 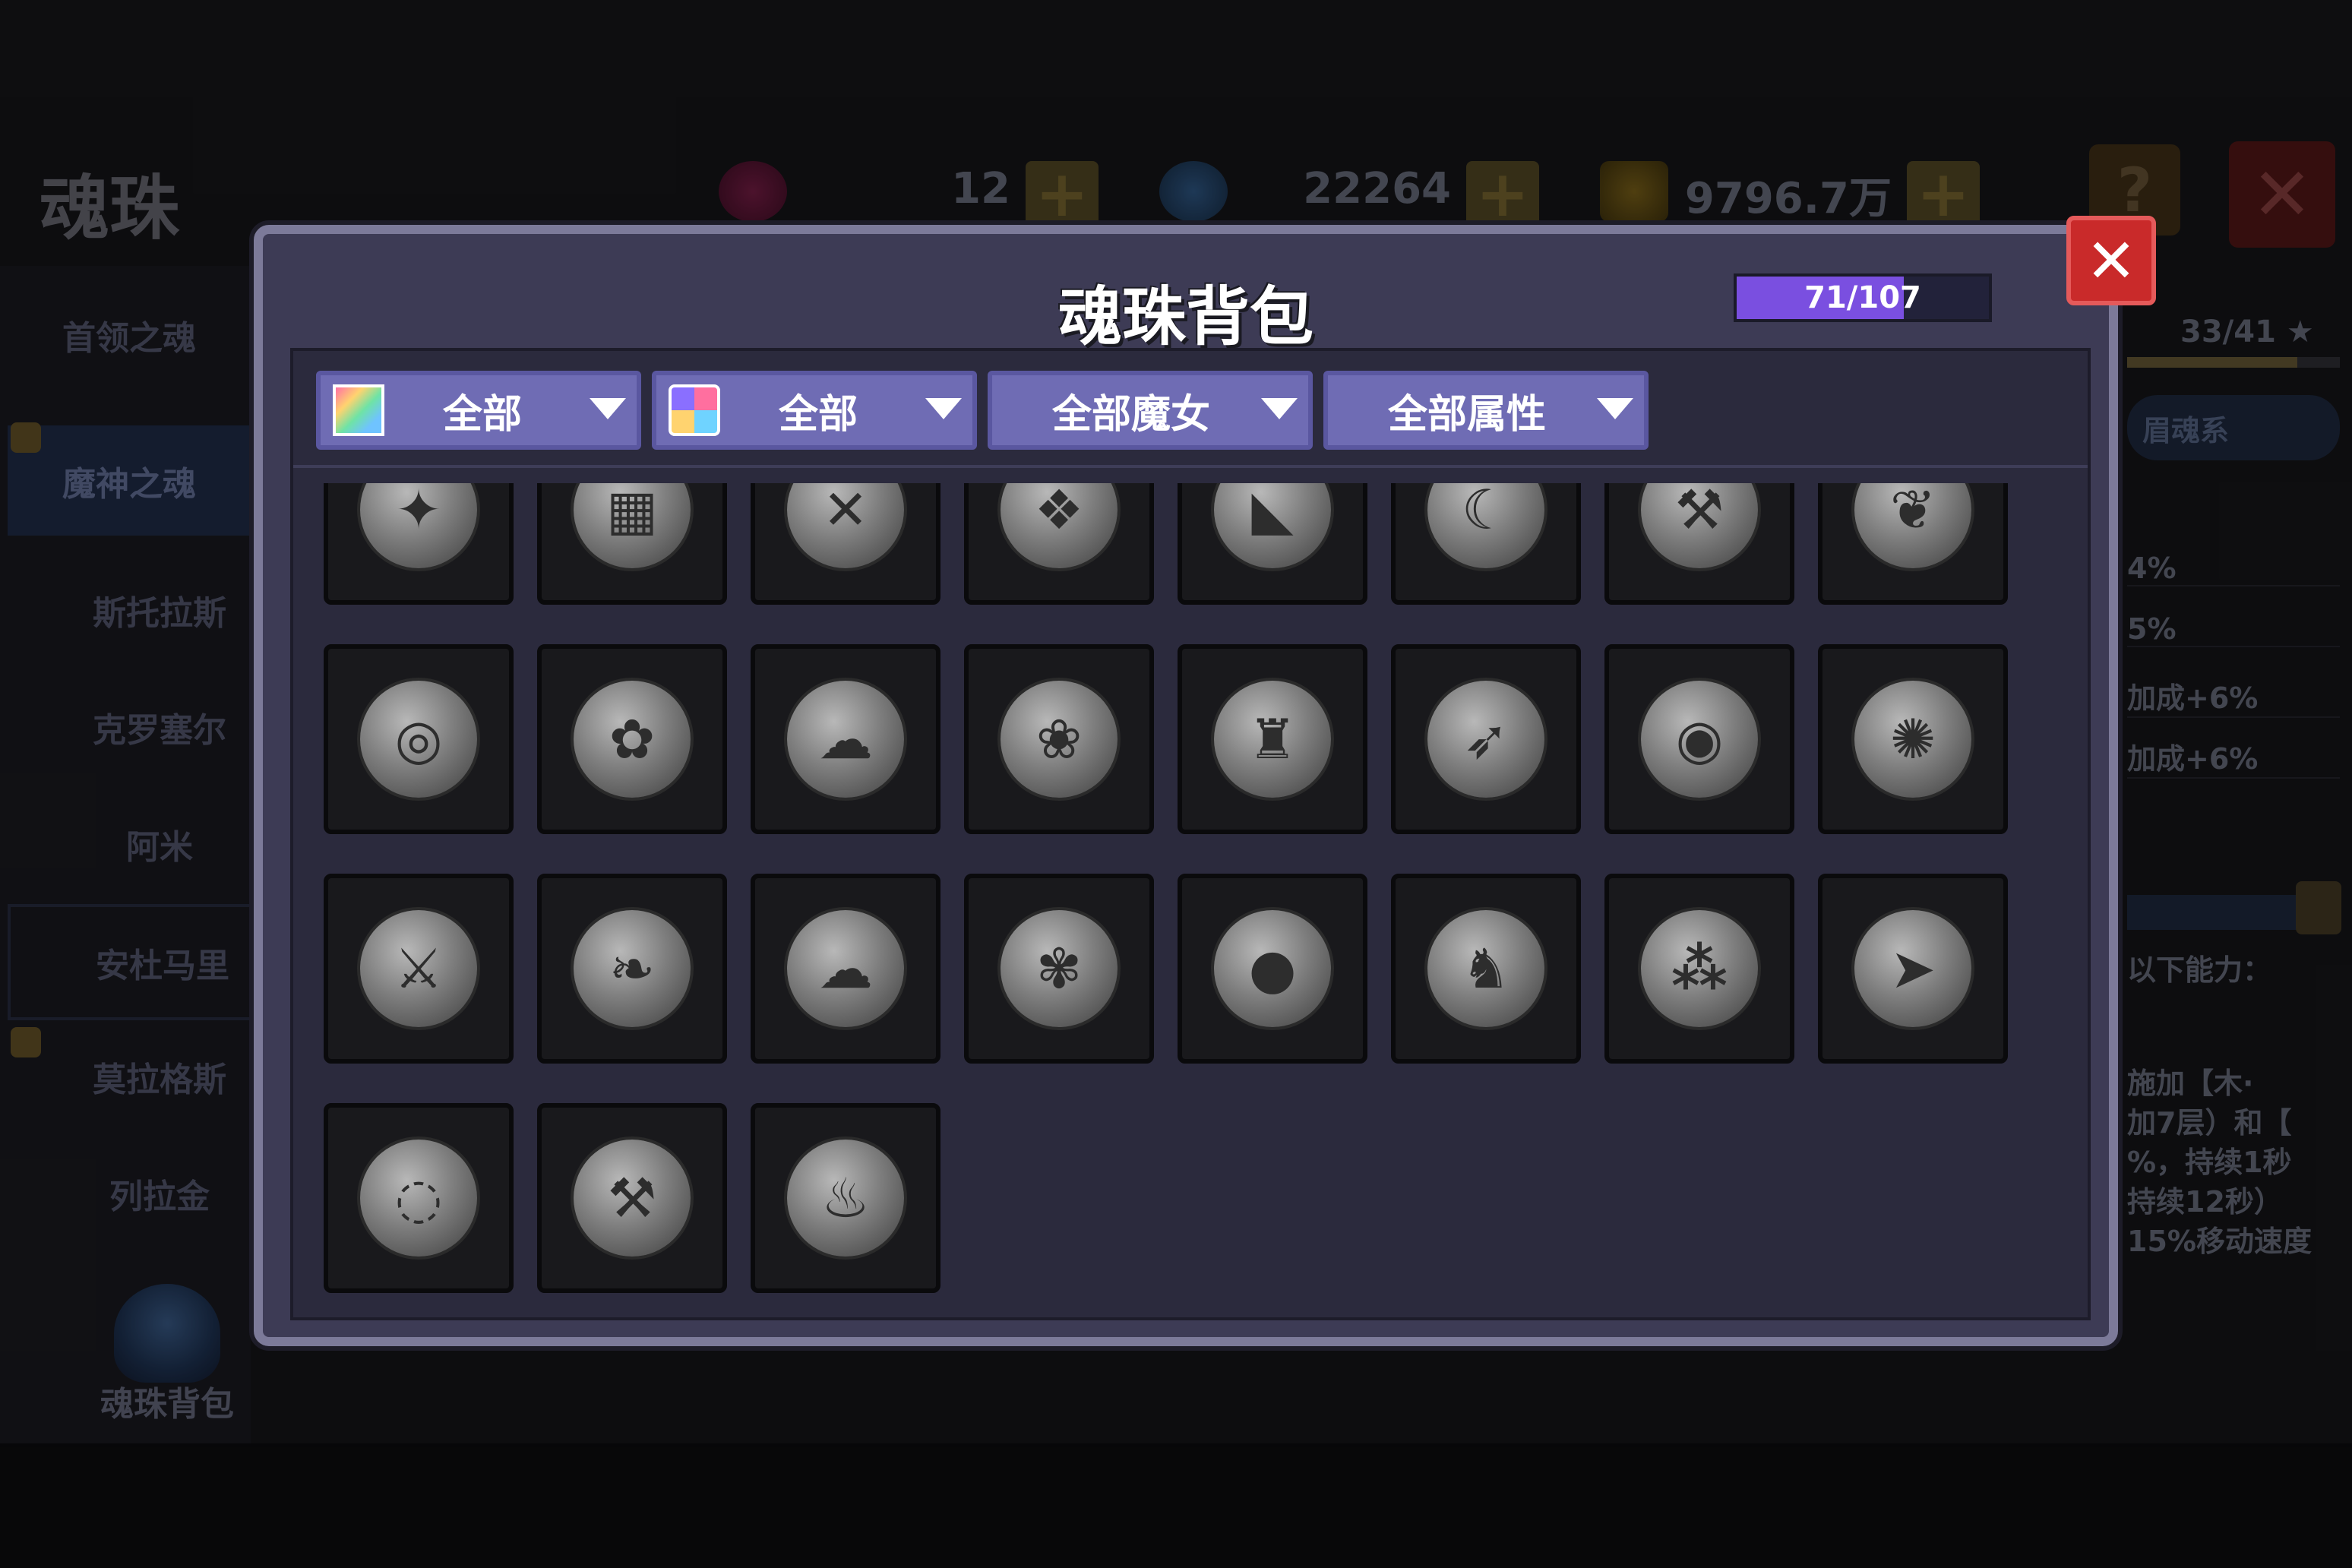 I want to click on cells-orb-icon: ⁂, so click(x=1700, y=969).